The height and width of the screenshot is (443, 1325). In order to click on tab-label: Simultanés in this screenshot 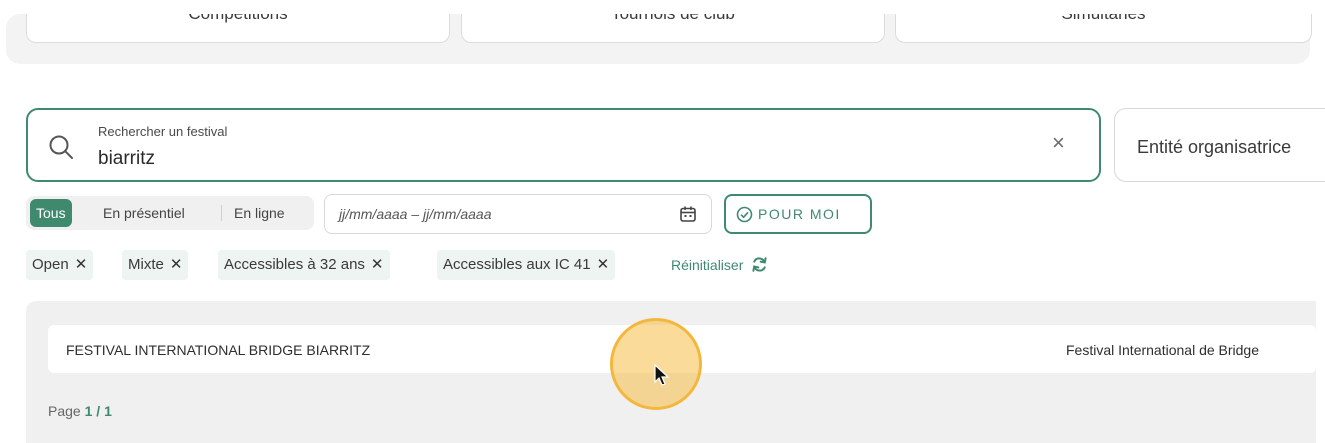, I will do `click(1103, 19)`.